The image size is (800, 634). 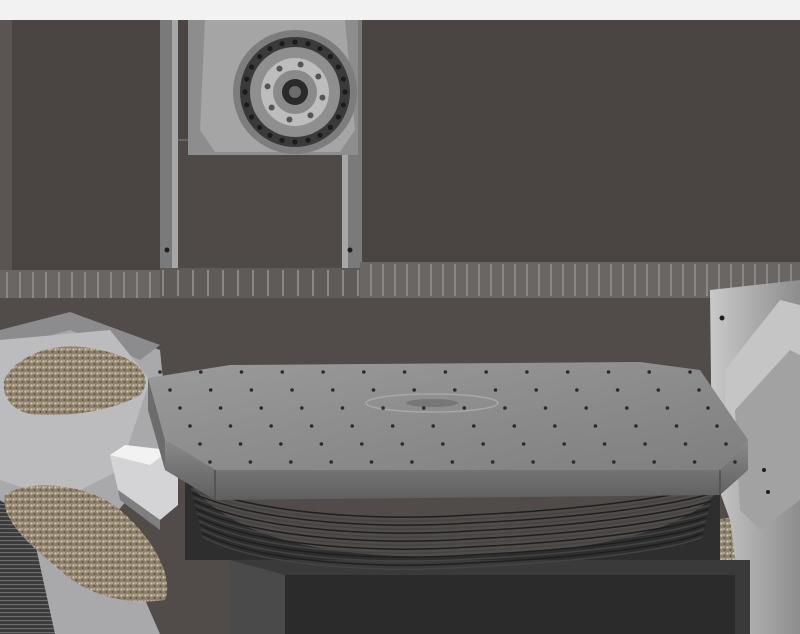 I want to click on left-wall-edge, so click(x=6, y=150).